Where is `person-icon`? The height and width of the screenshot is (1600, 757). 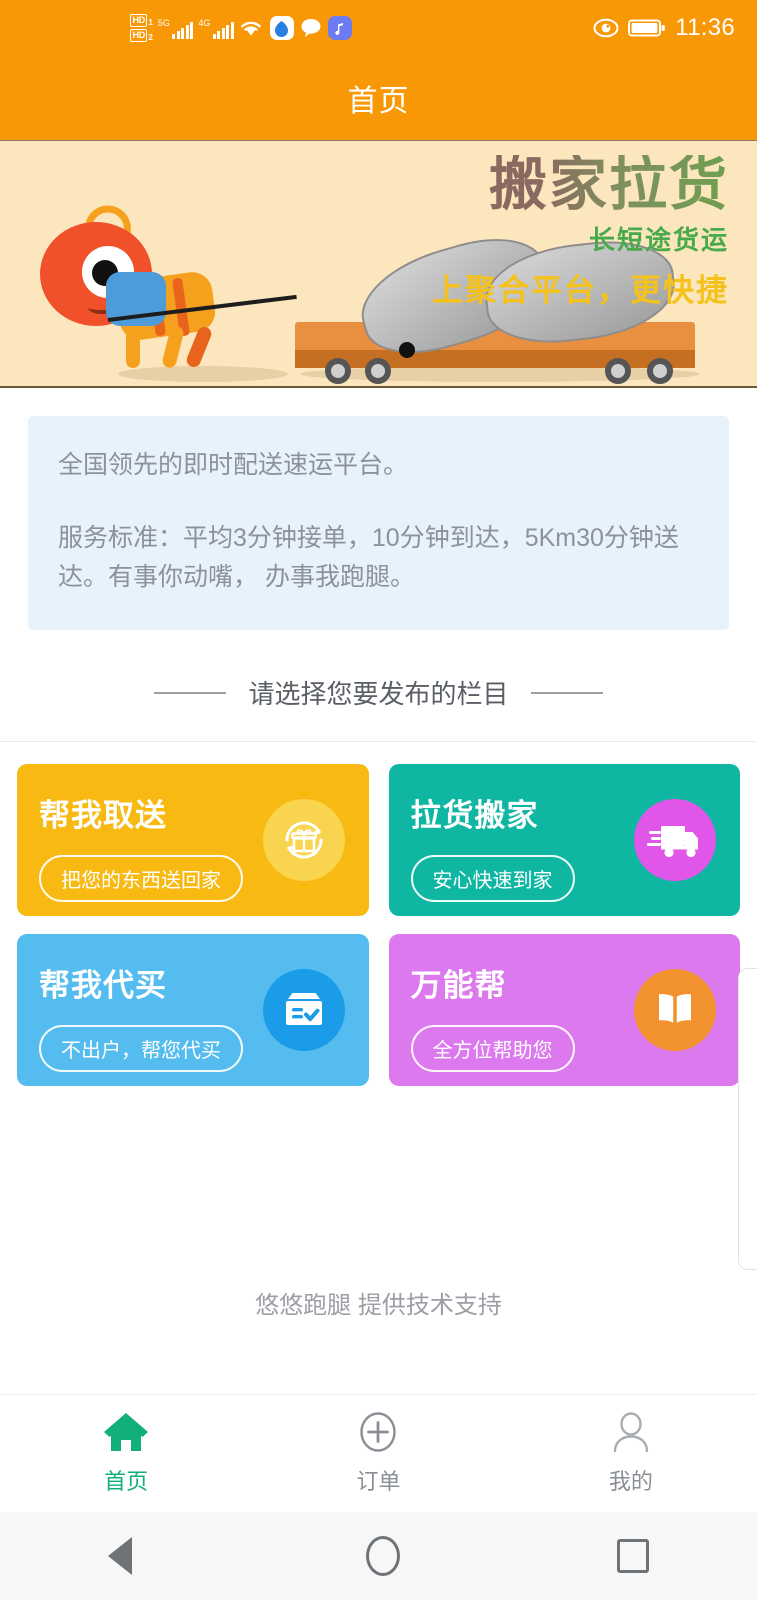 person-icon is located at coordinates (631, 1432).